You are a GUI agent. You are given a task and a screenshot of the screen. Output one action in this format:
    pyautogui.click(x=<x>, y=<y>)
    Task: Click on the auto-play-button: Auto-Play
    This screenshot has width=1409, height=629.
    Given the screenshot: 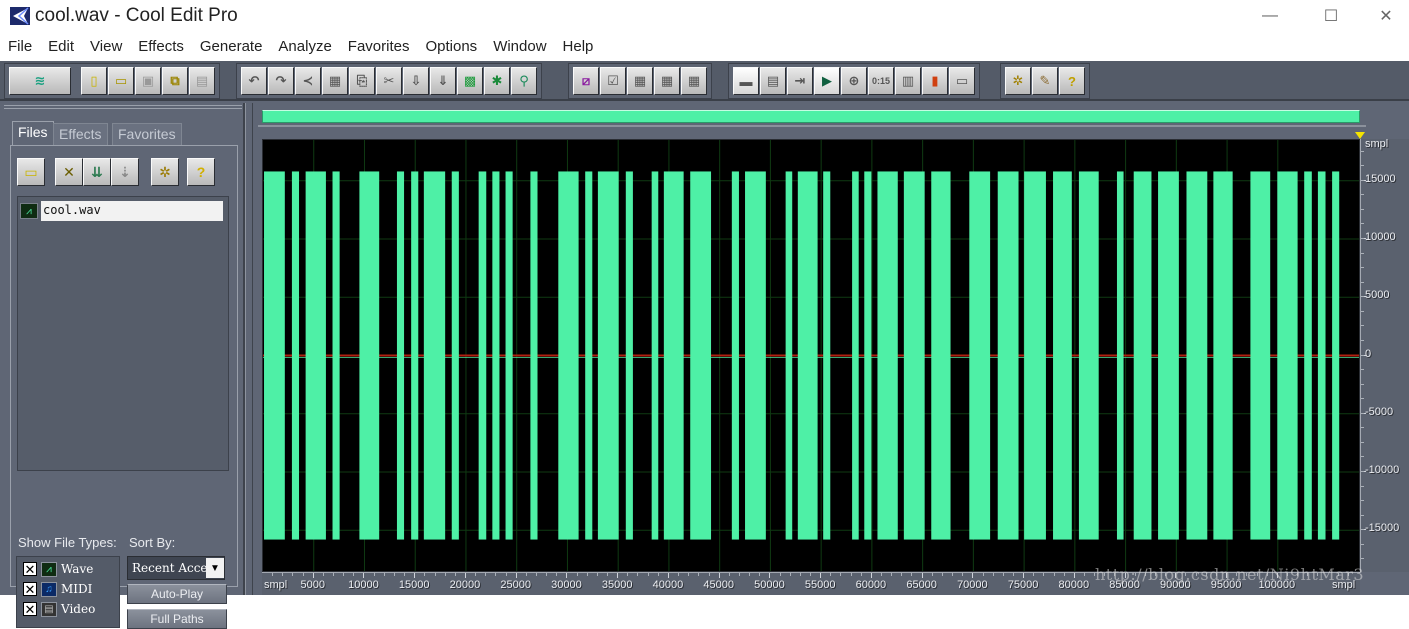 What is the action you would take?
    pyautogui.click(x=177, y=594)
    